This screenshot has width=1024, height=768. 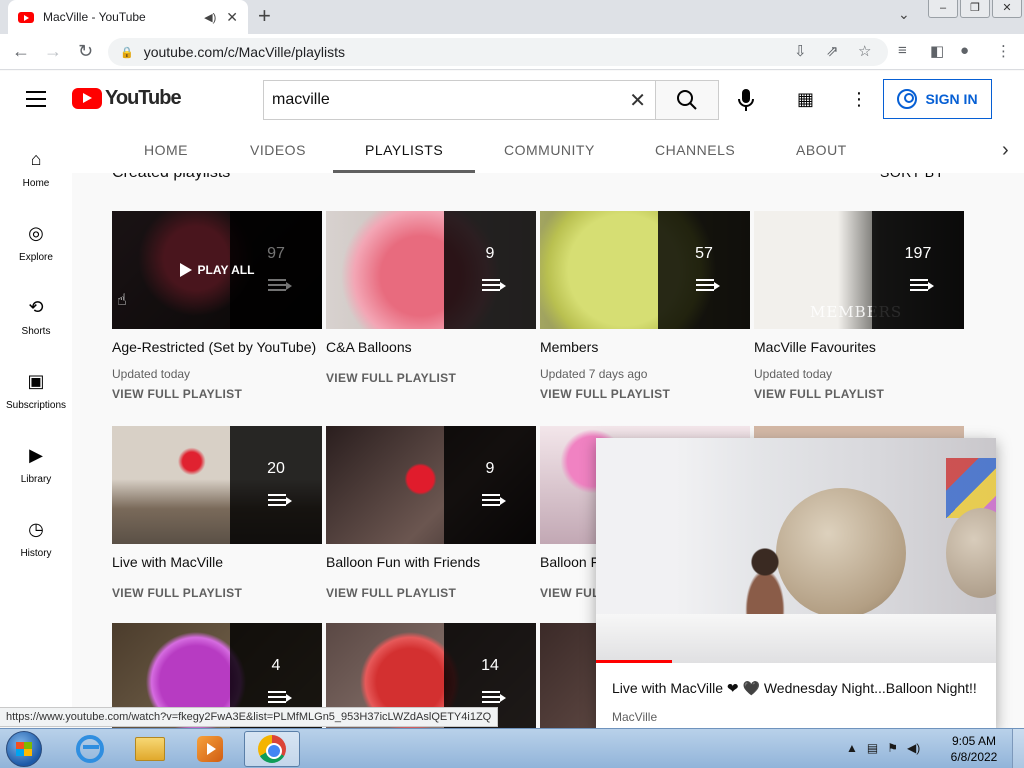 I want to click on playlist-title: Age-Restricted (Set by YouTube), so click(x=217, y=347).